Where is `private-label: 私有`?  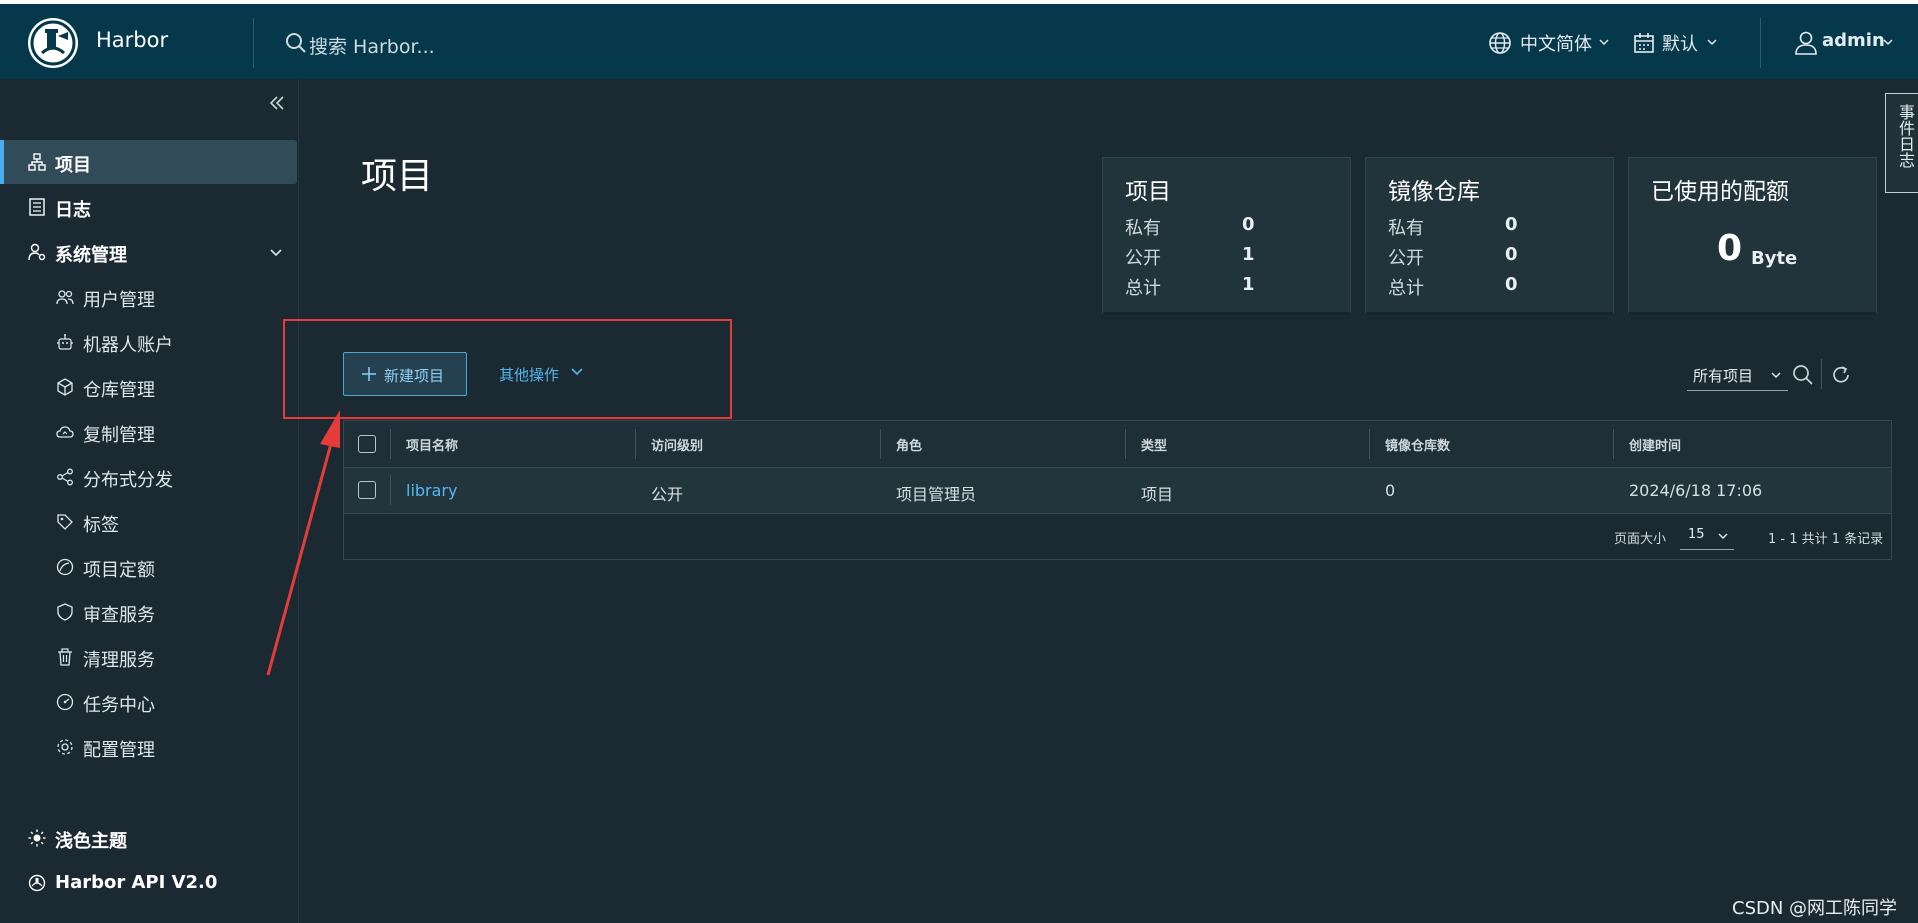
private-label: 私有 is located at coordinates (1406, 228).